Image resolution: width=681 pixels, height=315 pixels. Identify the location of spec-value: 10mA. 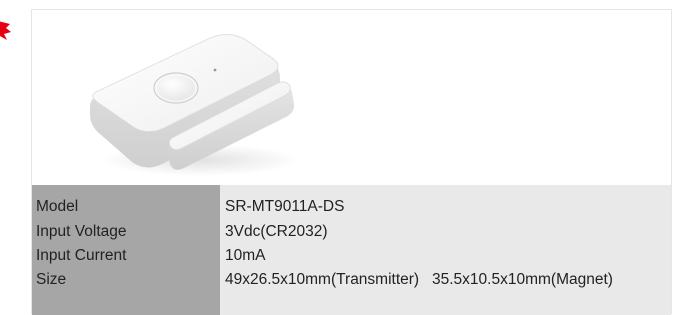
(445, 257).